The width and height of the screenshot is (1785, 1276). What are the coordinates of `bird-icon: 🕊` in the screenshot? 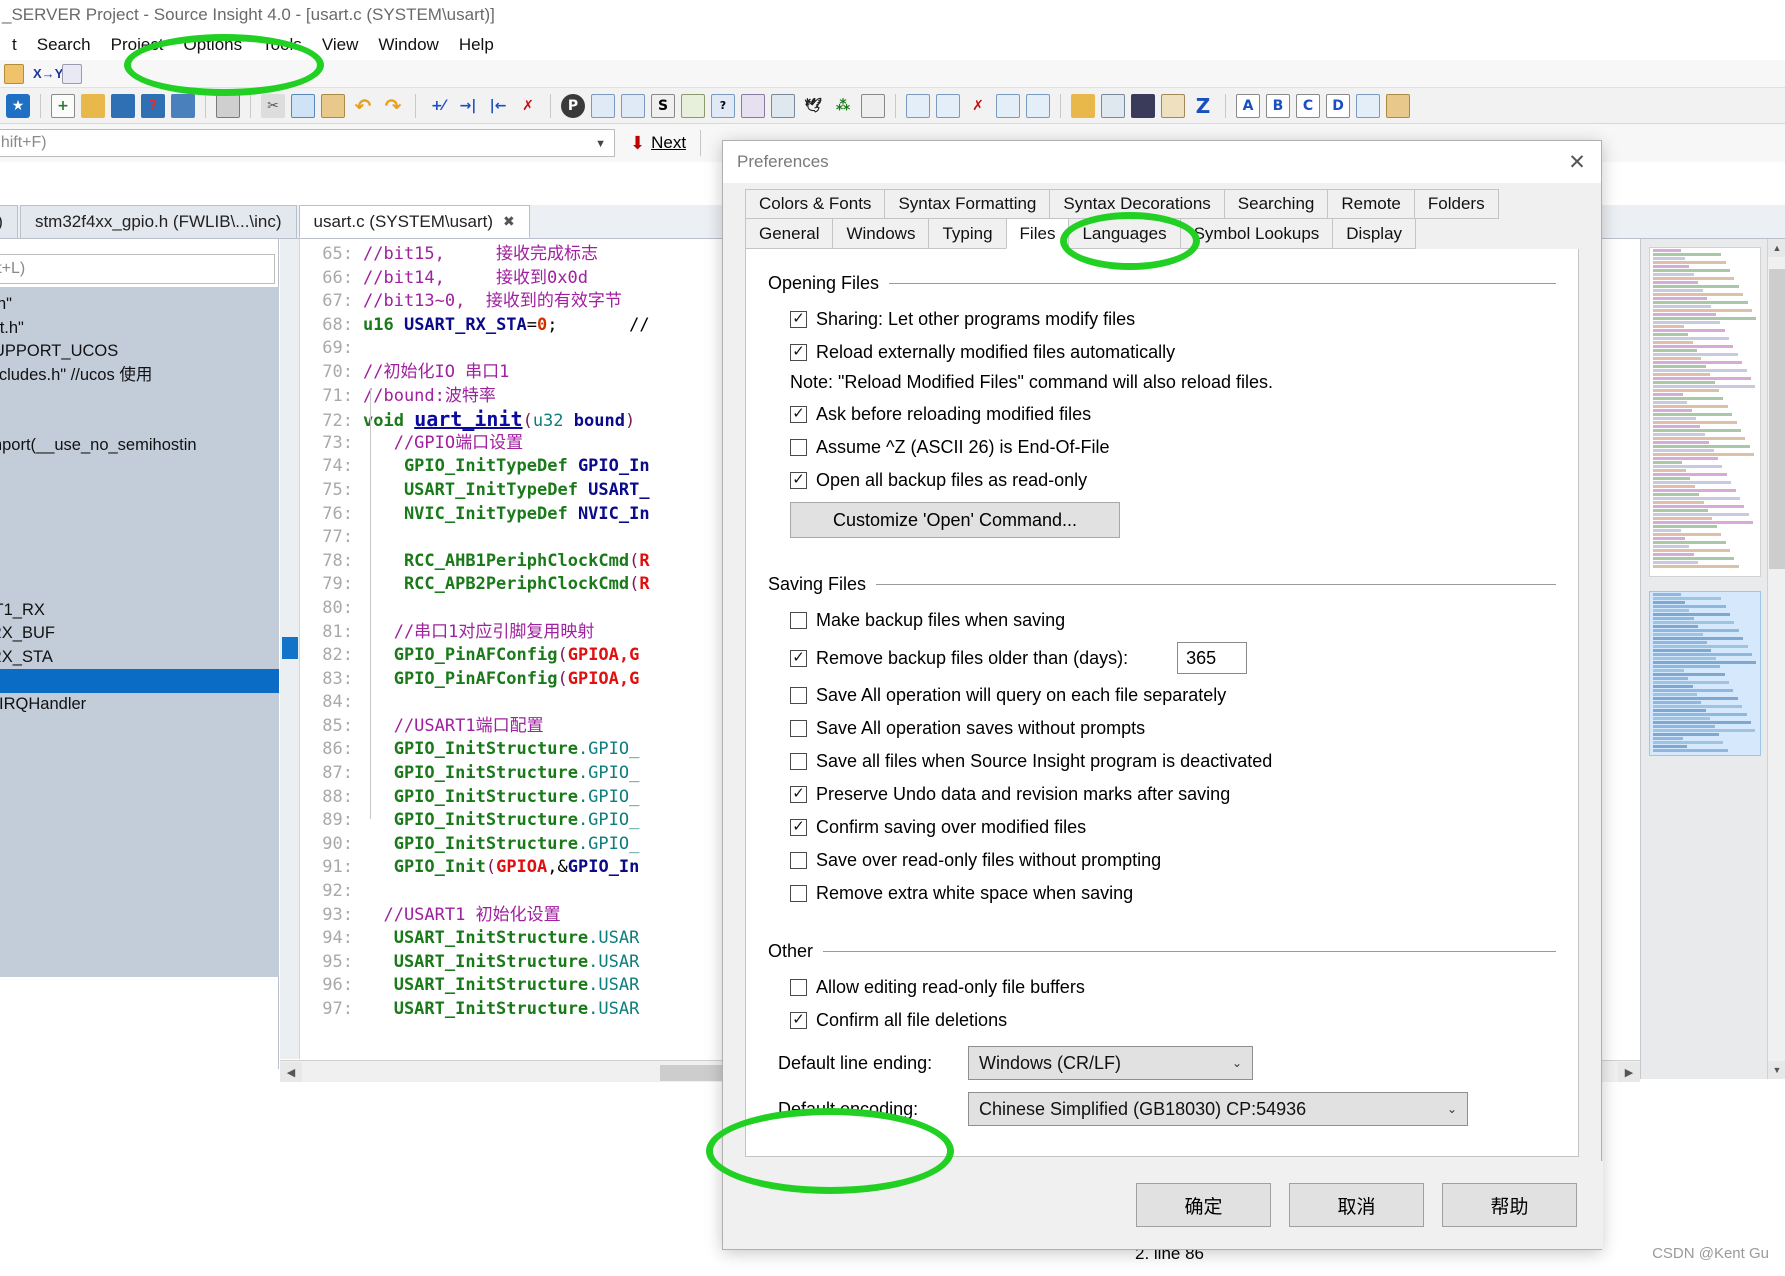 It's located at (813, 106).